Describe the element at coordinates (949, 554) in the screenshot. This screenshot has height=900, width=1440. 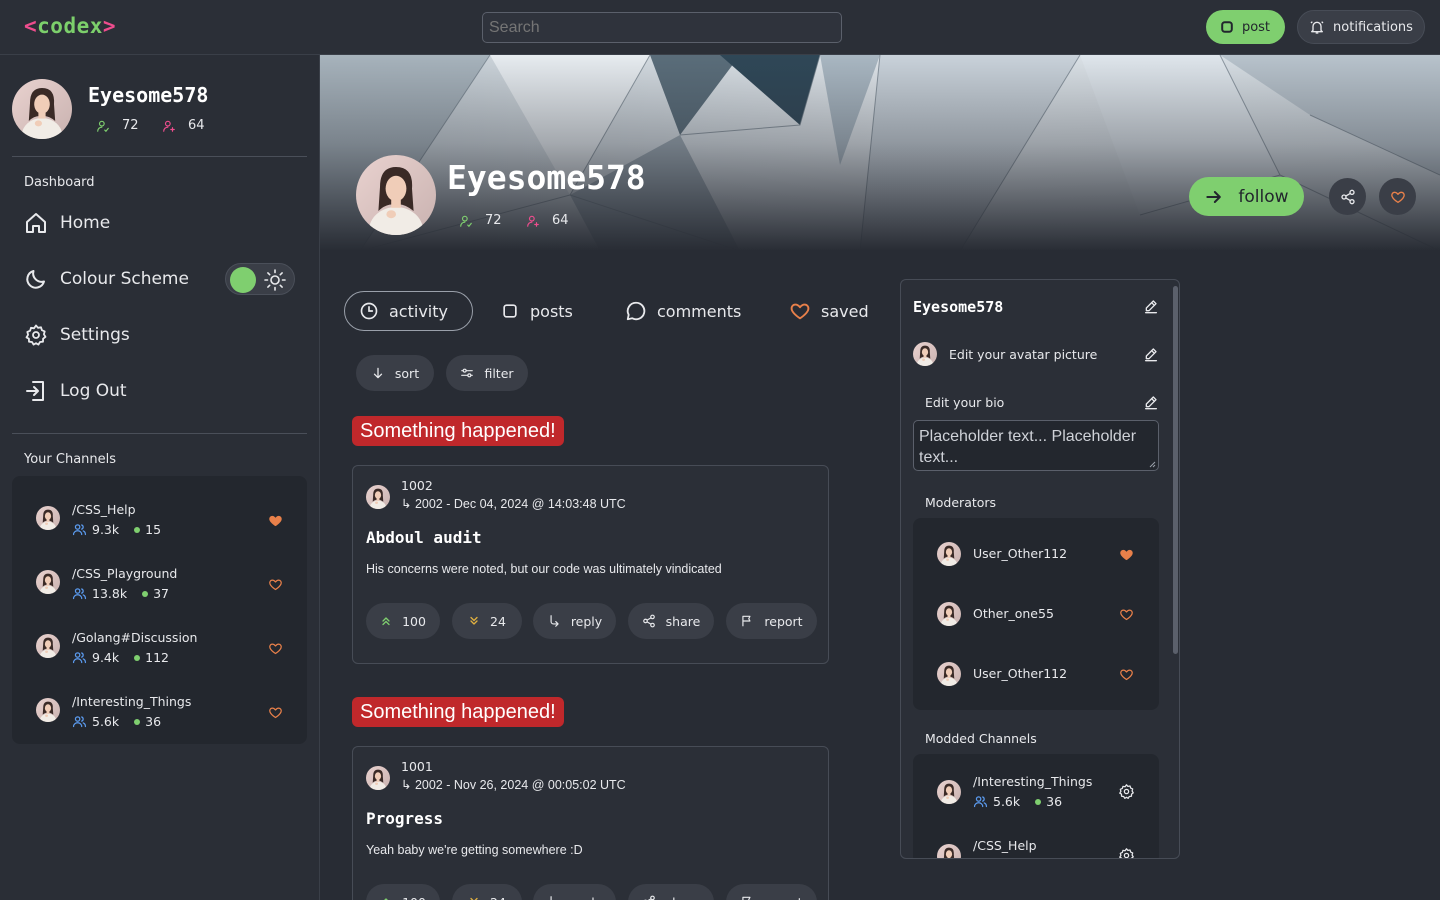
I see `moderator-avatar` at that location.